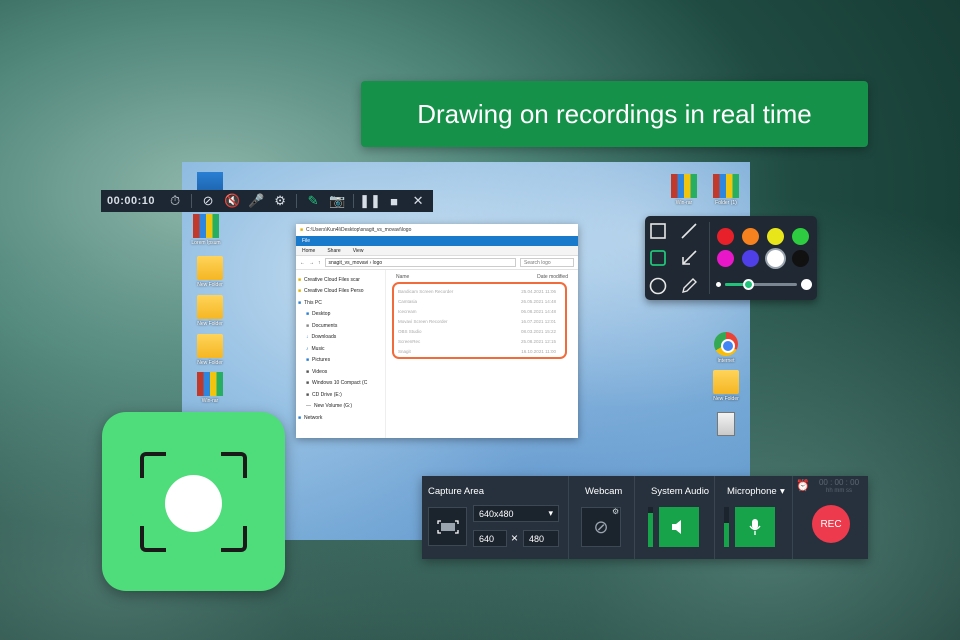 Image resolution: width=960 pixels, height=640 pixels. Describe the element at coordinates (234, 465) in the screenshot. I see `bracket-top-right` at that location.